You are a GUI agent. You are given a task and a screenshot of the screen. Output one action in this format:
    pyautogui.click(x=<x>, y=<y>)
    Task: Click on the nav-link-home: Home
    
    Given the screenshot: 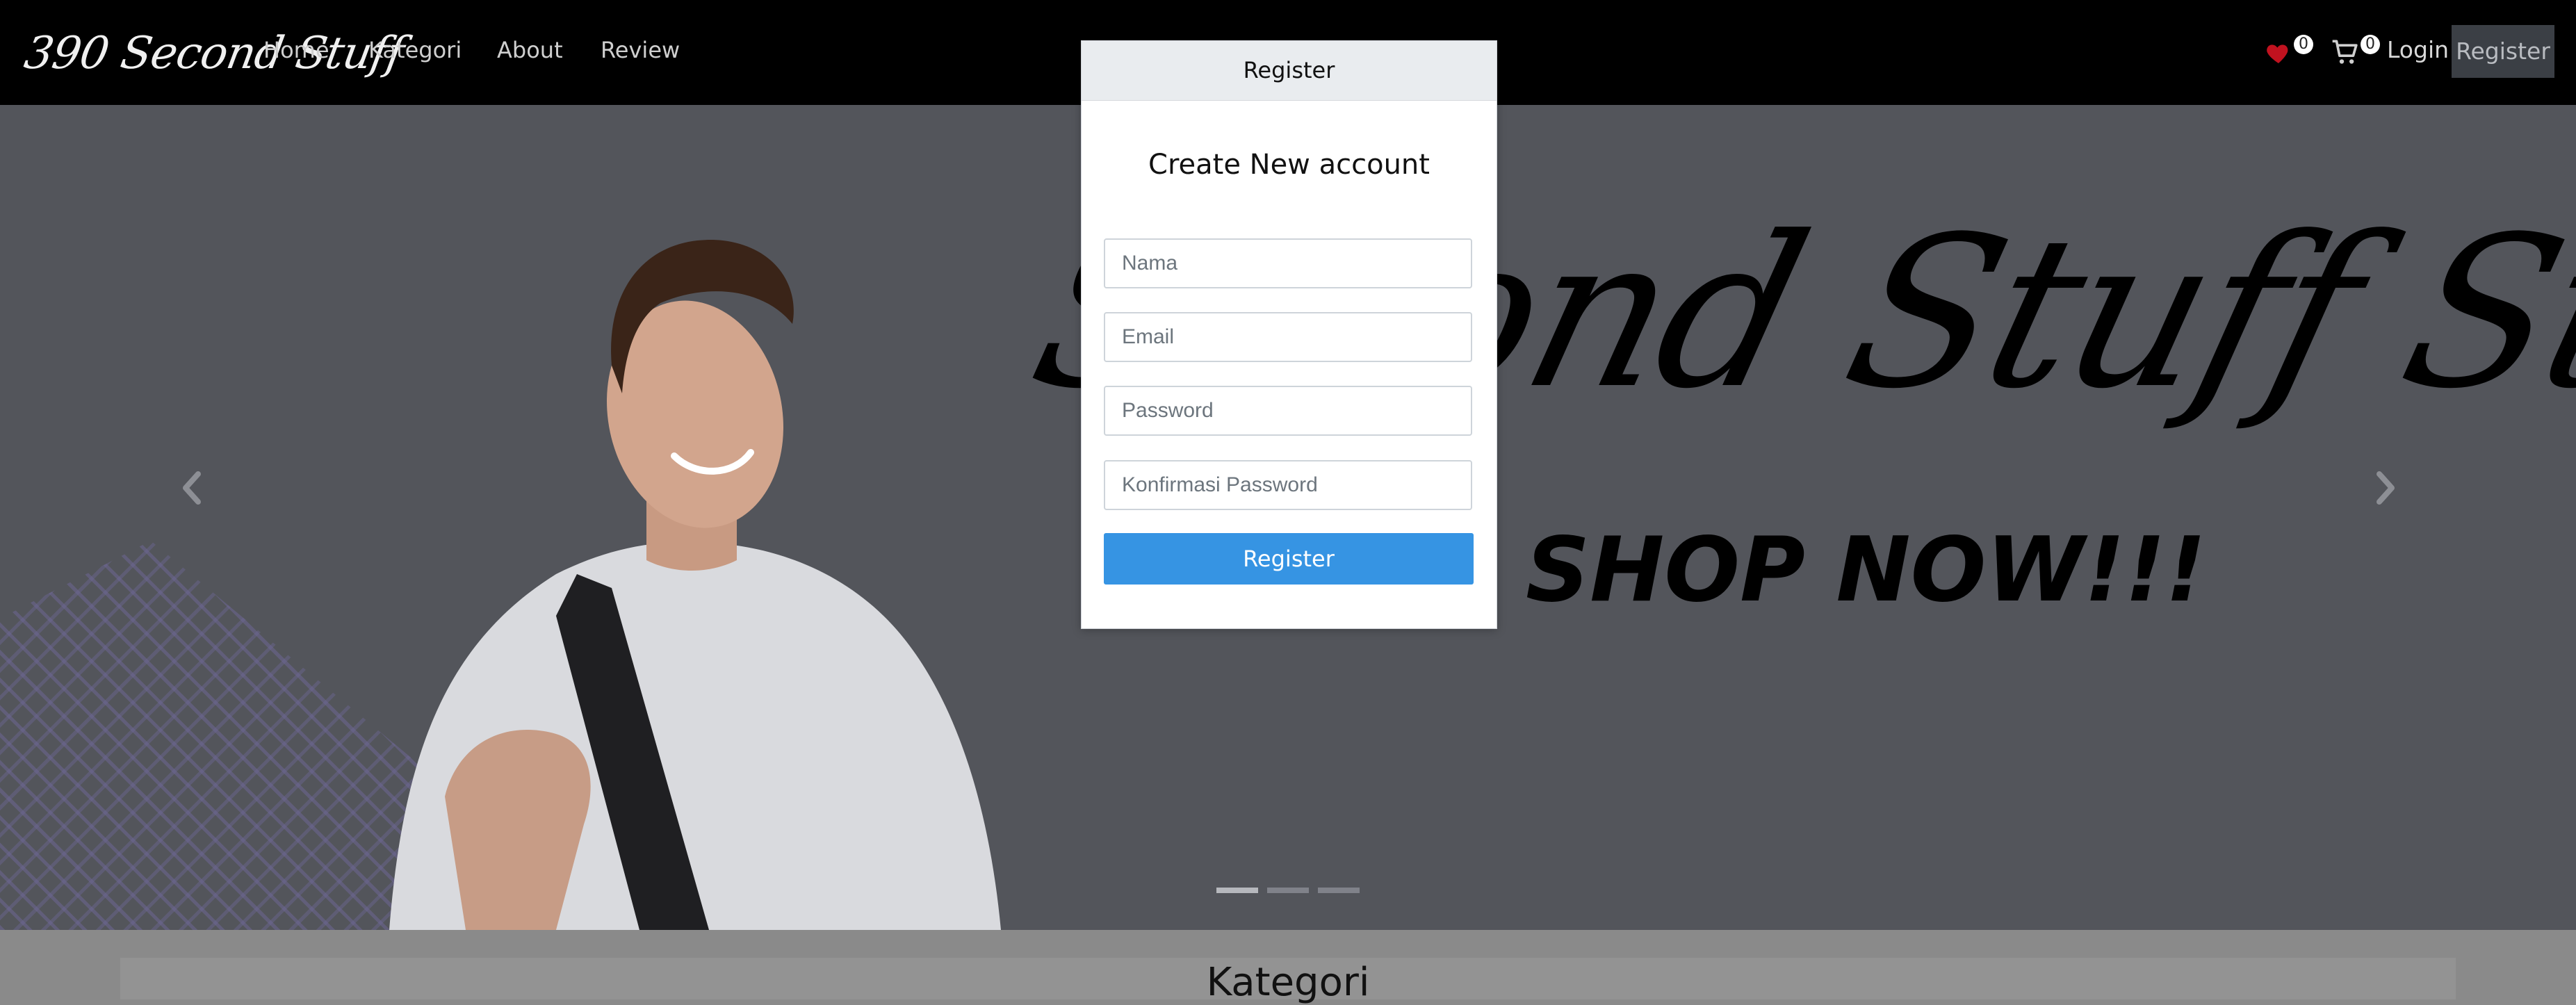 What is the action you would take?
    pyautogui.click(x=296, y=50)
    